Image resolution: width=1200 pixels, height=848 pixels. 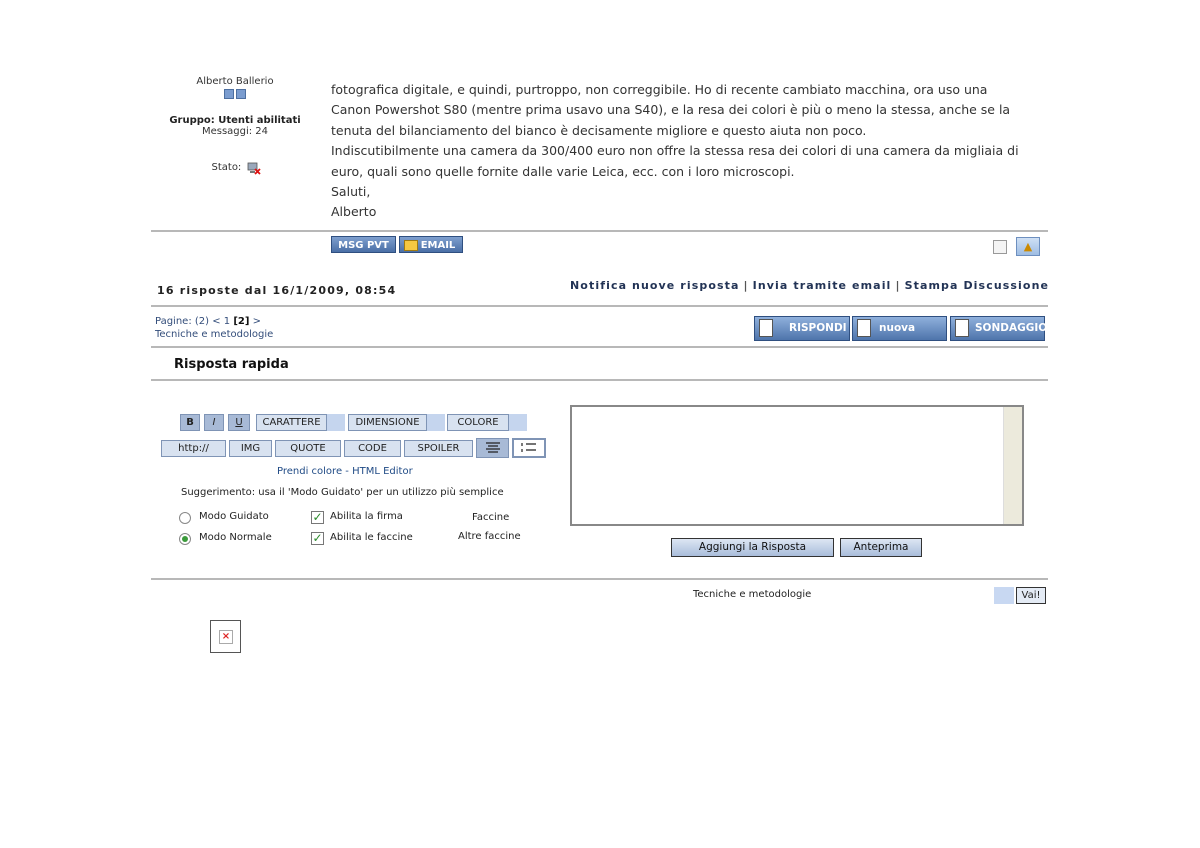 What do you see at coordinates (797, 465) in the screenshot?
I see `reply-textarea` at bounding box center [797, 465].